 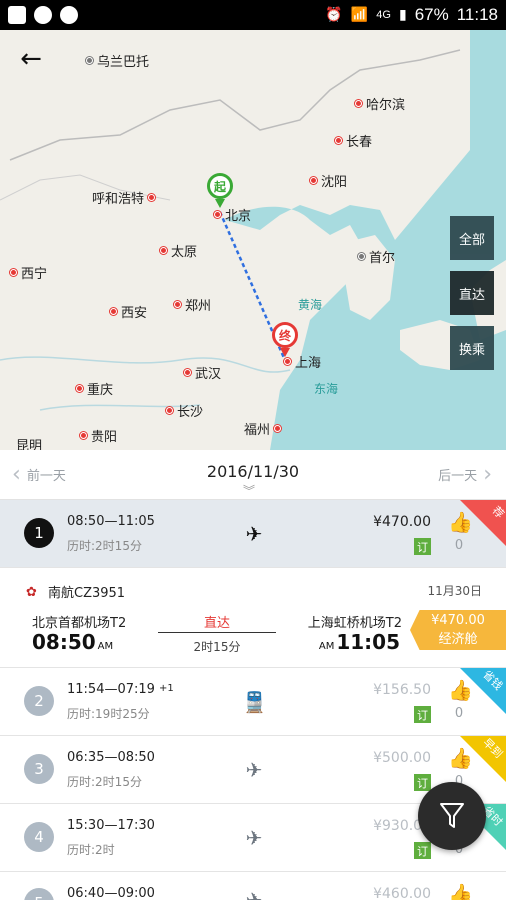 I want to click on route-duration: 历时:2时, so click(x=91, y=850).